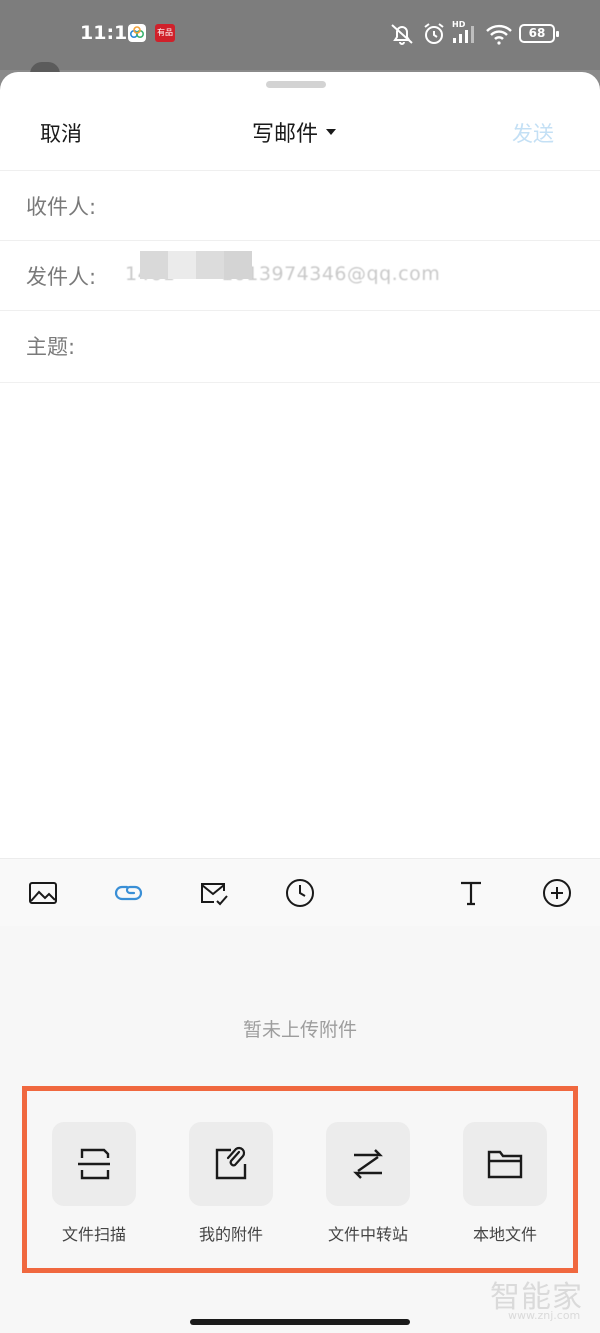 This screenshot has height=1333, width=600. What do you see at coordinates (544, 1315) in the screenshot?
I see `watermark-url: www.znj.com` at bounding box center [544, 1315].